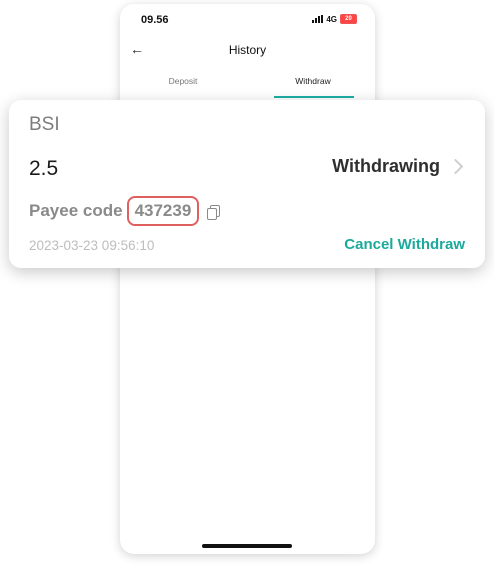 The height and width of the screenshot is (566, 494). Describe the element at coordinates (247, 546) in the screenshot. I see `home-indicator` at that location.